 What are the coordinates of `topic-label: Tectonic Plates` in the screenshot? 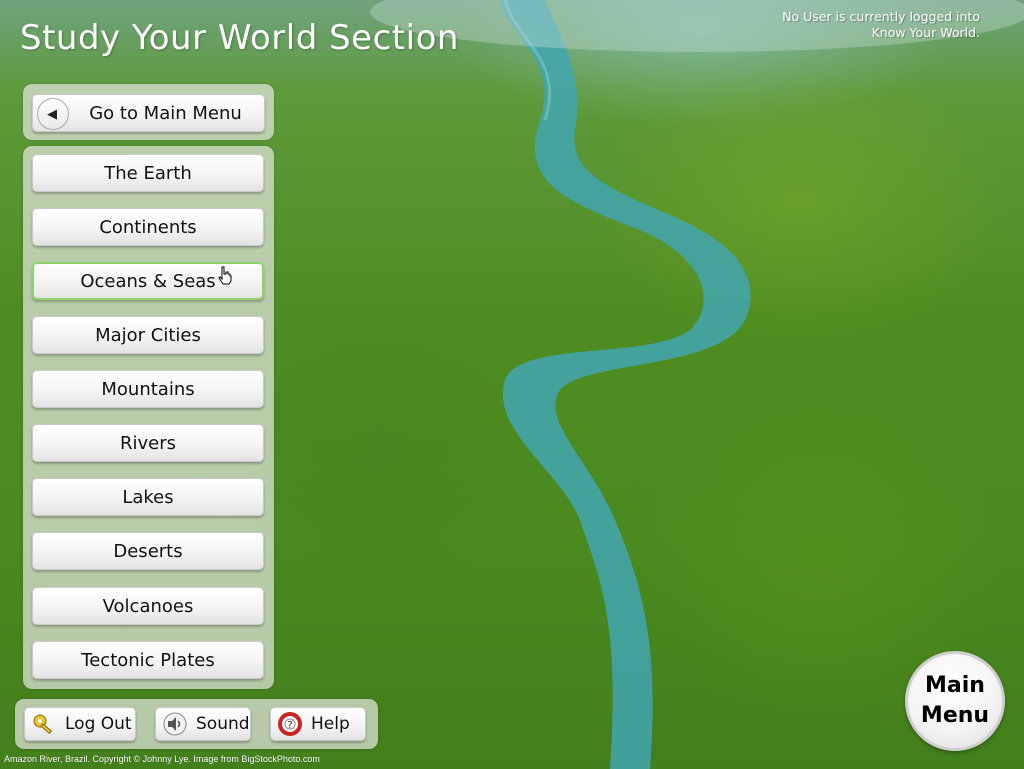 It's located at (148, 660).